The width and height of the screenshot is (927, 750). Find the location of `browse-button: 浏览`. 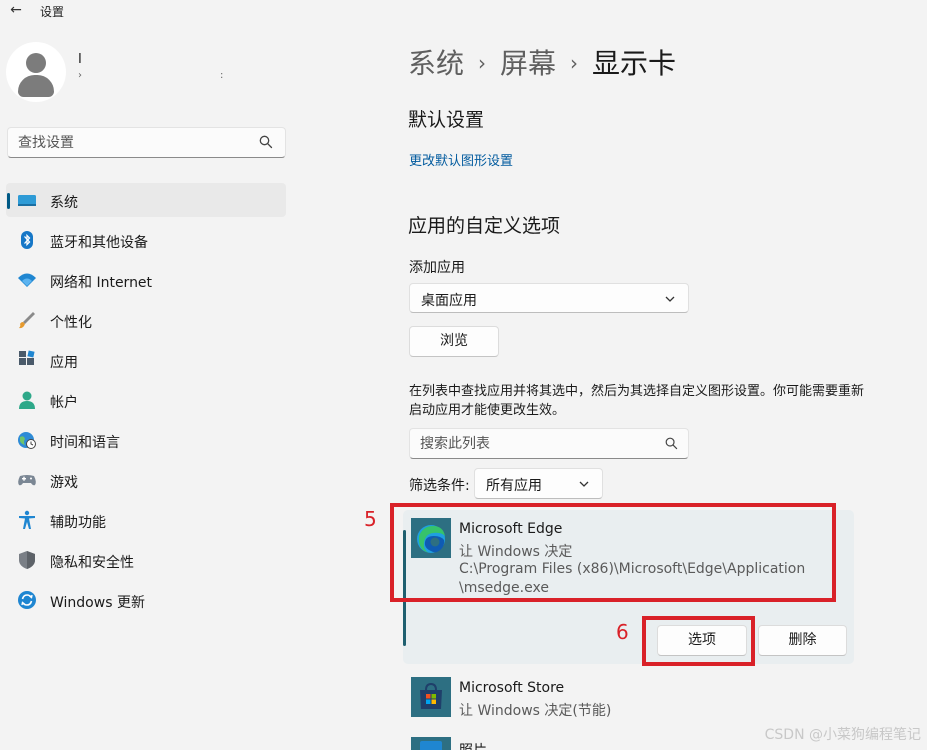

browse-button: 浏览 is located at coordinates (454, 341).